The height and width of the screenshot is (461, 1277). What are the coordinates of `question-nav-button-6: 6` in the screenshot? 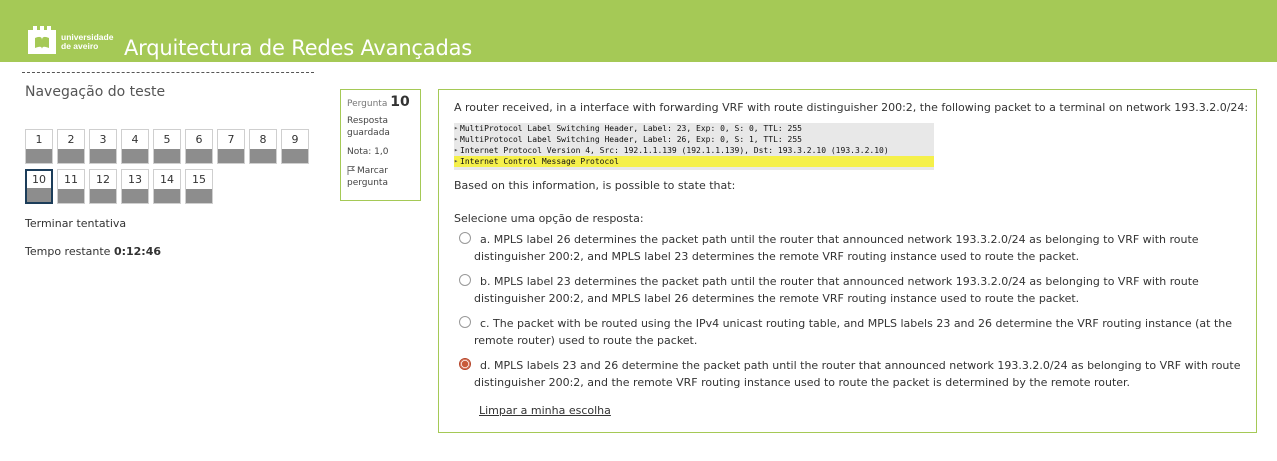 It's located at (199, 146).